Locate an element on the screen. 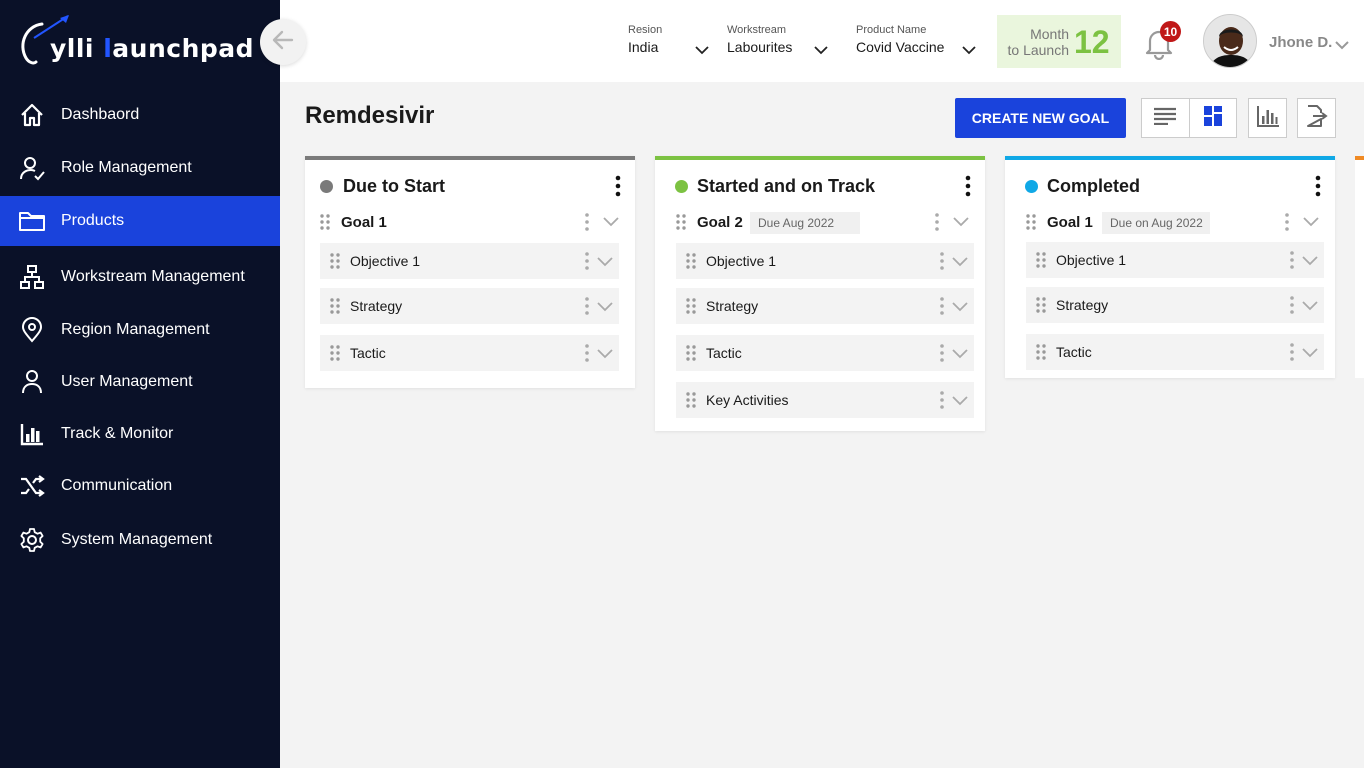  folder-icon is located at coordinates (32, 221).